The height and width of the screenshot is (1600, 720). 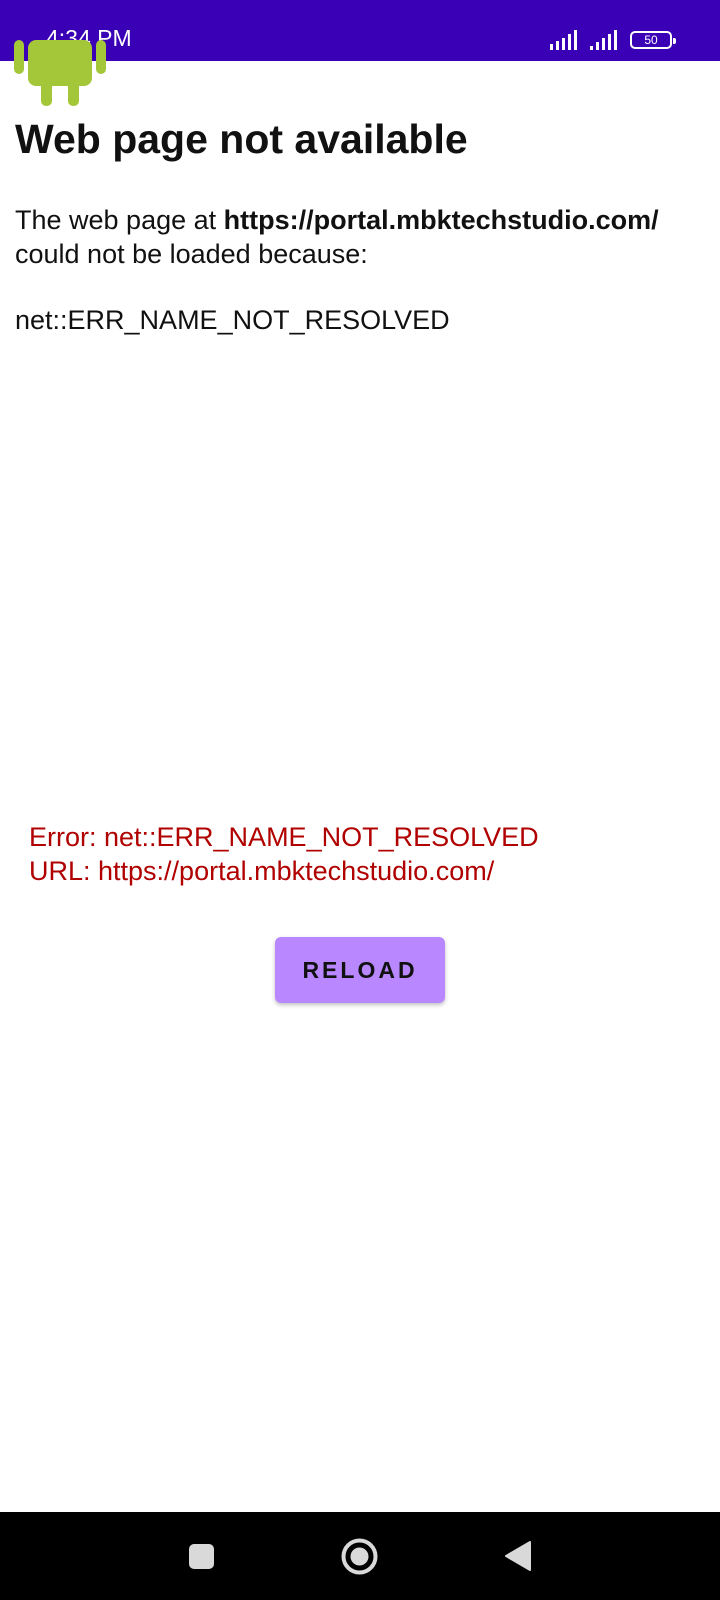 I want to click on status-icons: 50, so click(x=613, y=40).